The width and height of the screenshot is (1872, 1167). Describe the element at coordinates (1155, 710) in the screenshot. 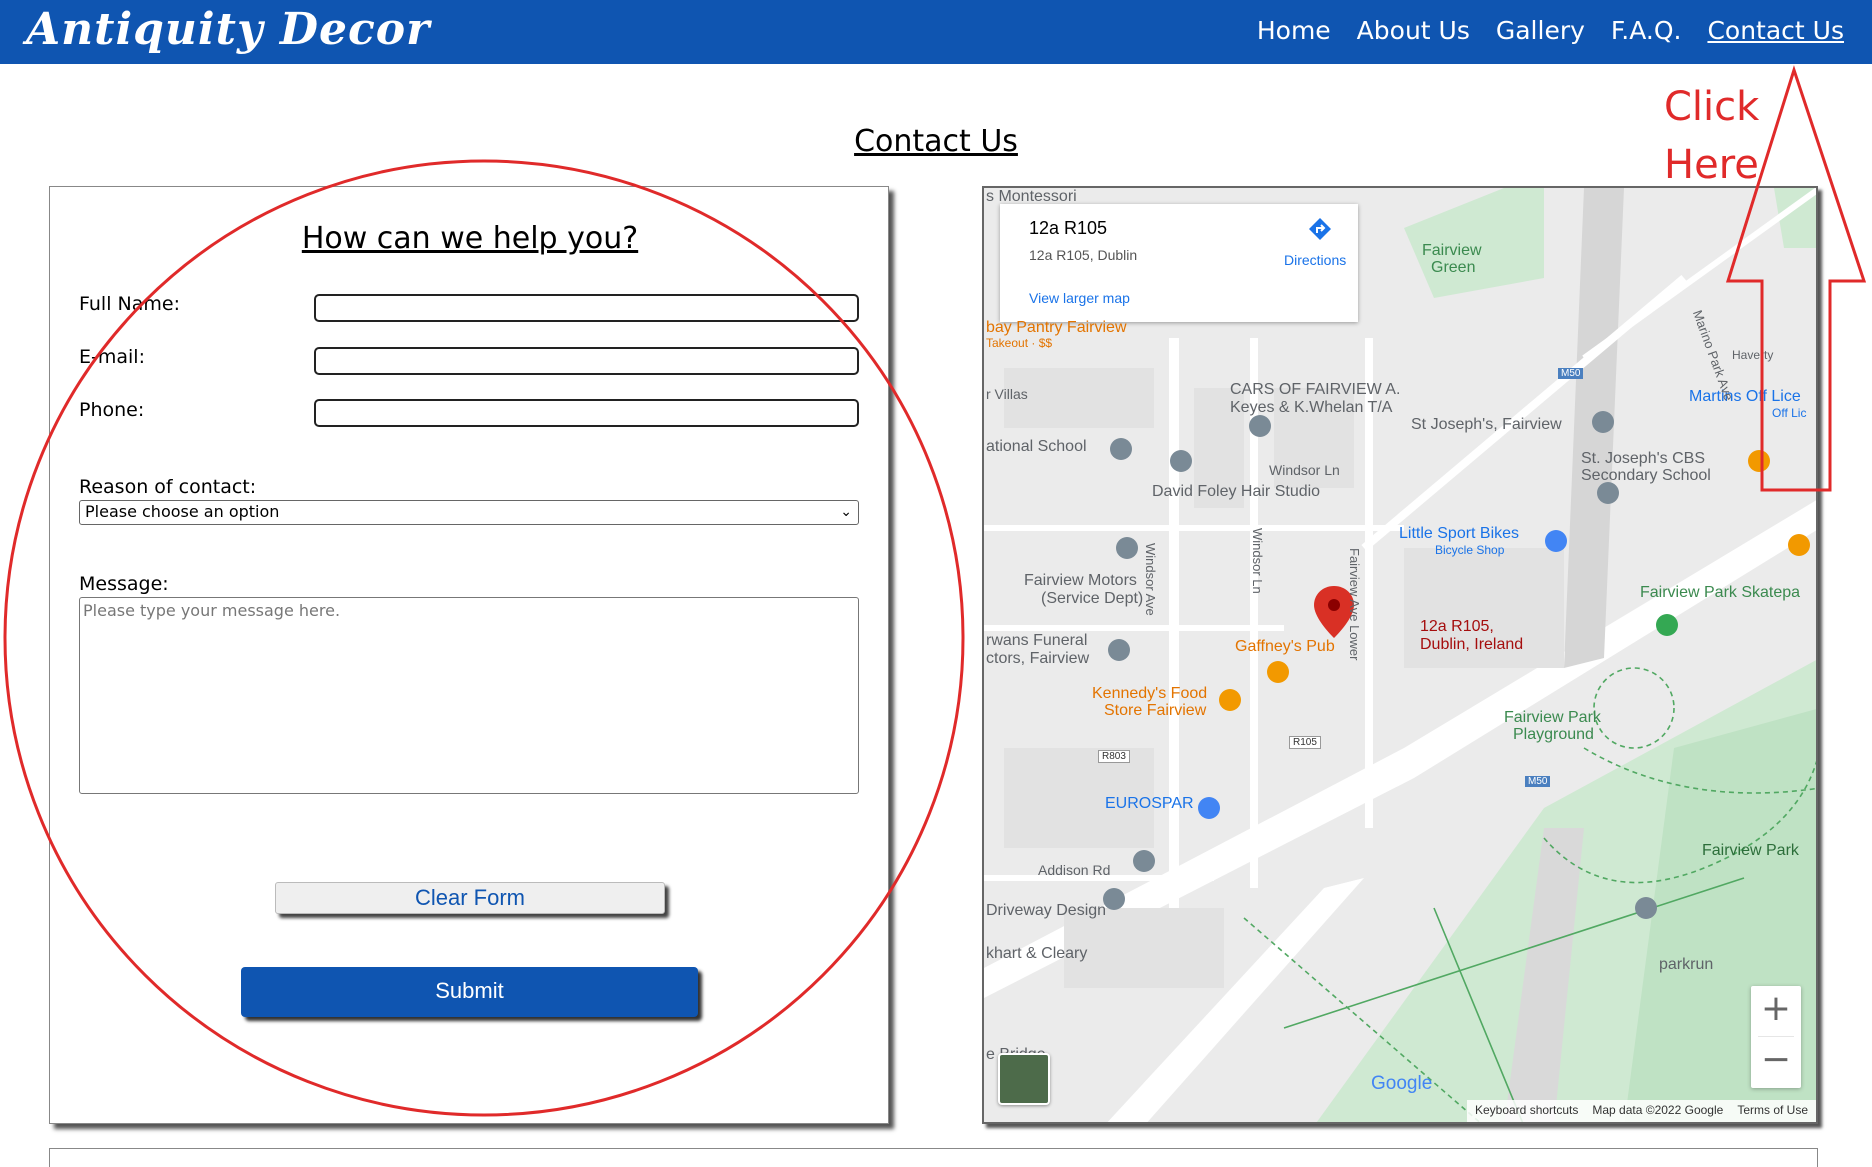

I see `map-label: Store Fairview` at that location.